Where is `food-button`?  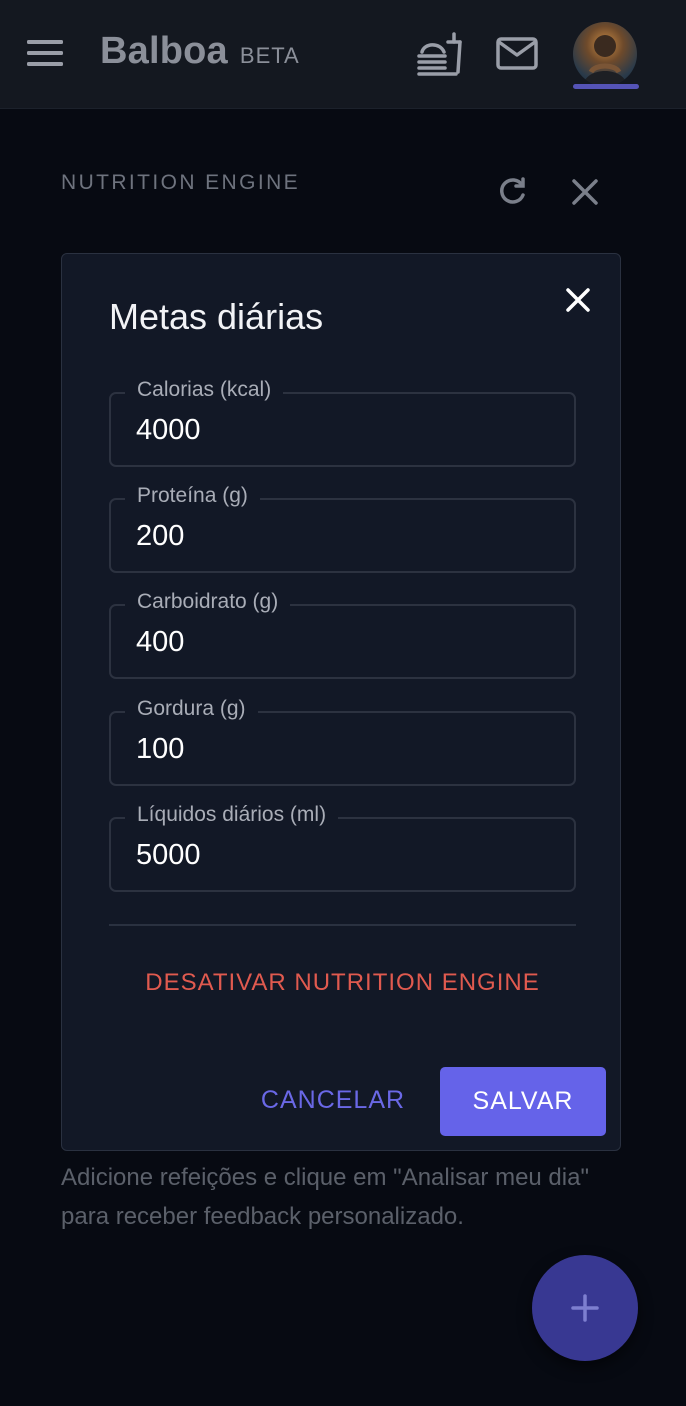 food-button is located at coordinates (440, 54).